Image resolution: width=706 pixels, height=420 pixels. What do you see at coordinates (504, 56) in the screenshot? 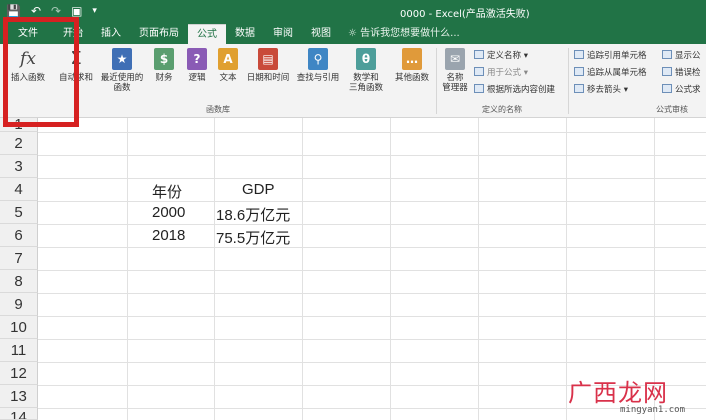
I see `define-name-label: 定义名称` at bounding box center [504, 56].